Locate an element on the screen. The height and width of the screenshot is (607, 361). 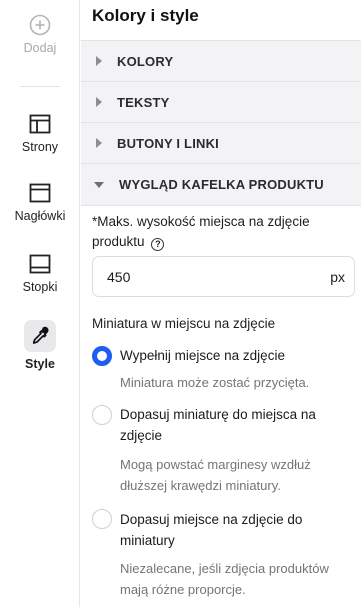
plus-circle-icon is located at coordinates (40, 25).